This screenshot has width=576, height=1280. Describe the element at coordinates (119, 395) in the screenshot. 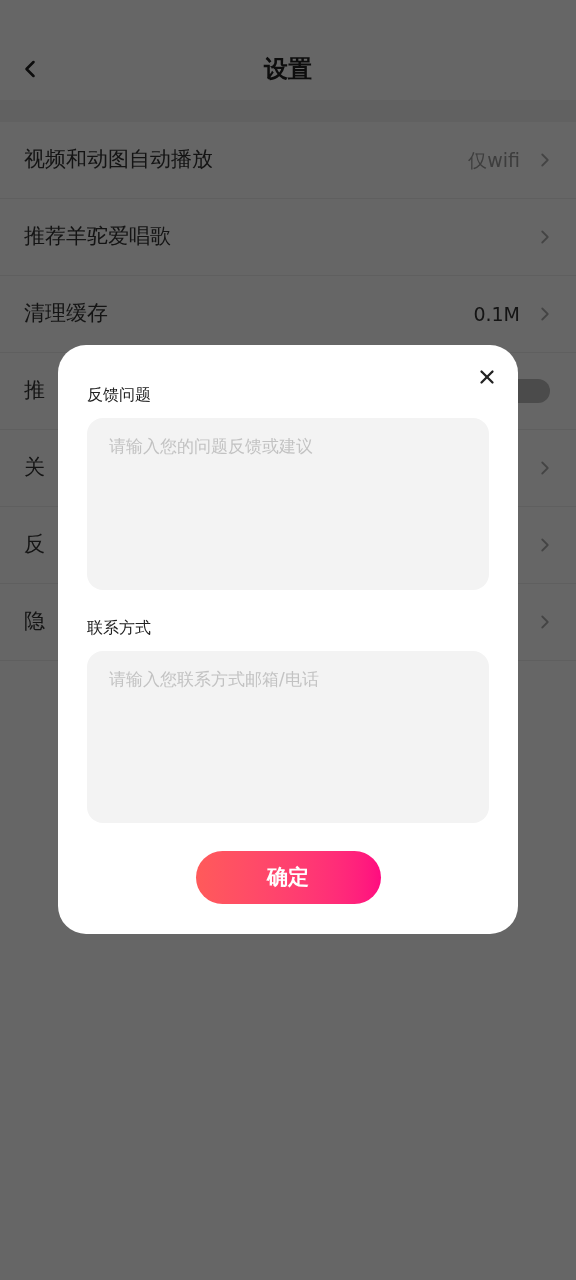

I see `field-label: 反馈问题` at that location.